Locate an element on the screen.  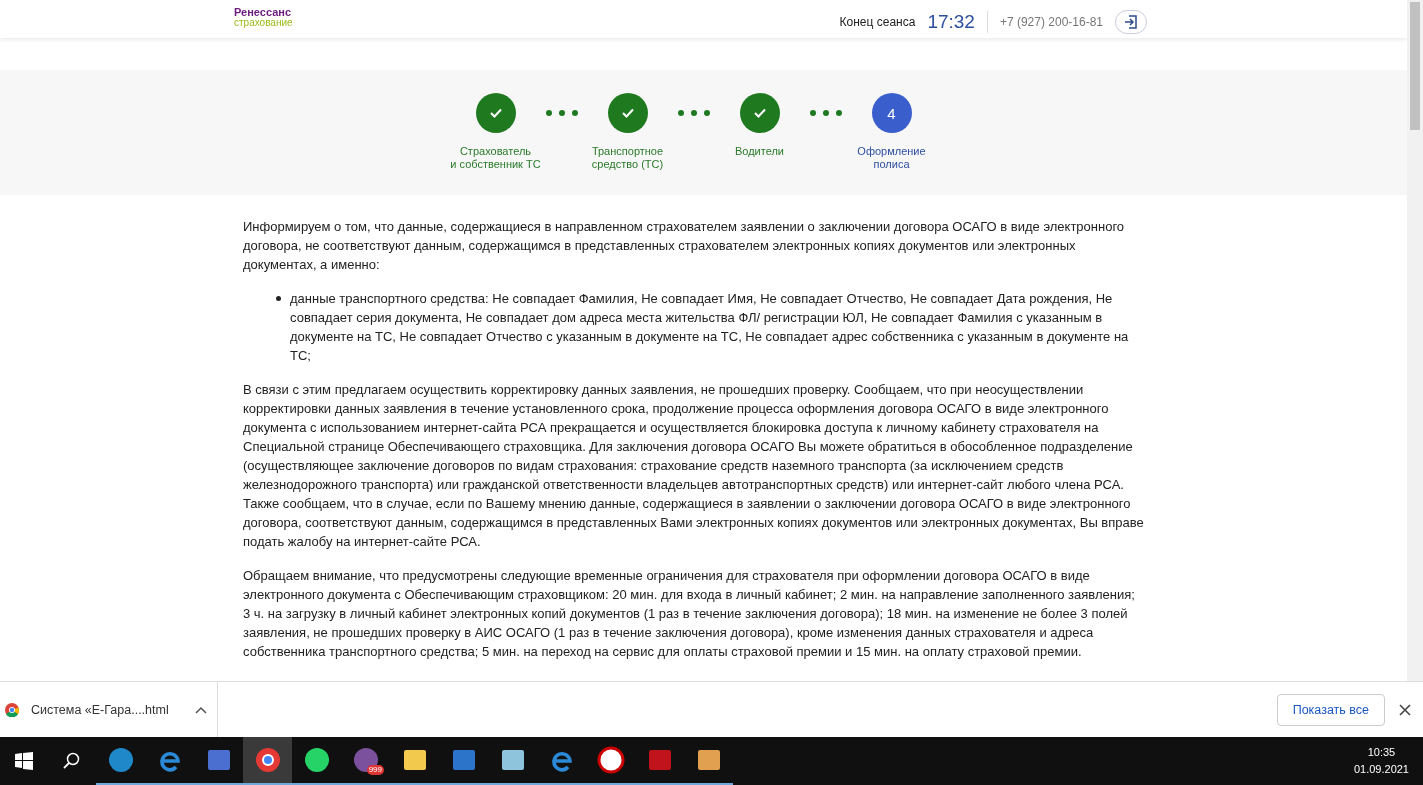
step-label: Страхователь и собственник ТС is located at coordinates (495, 158).